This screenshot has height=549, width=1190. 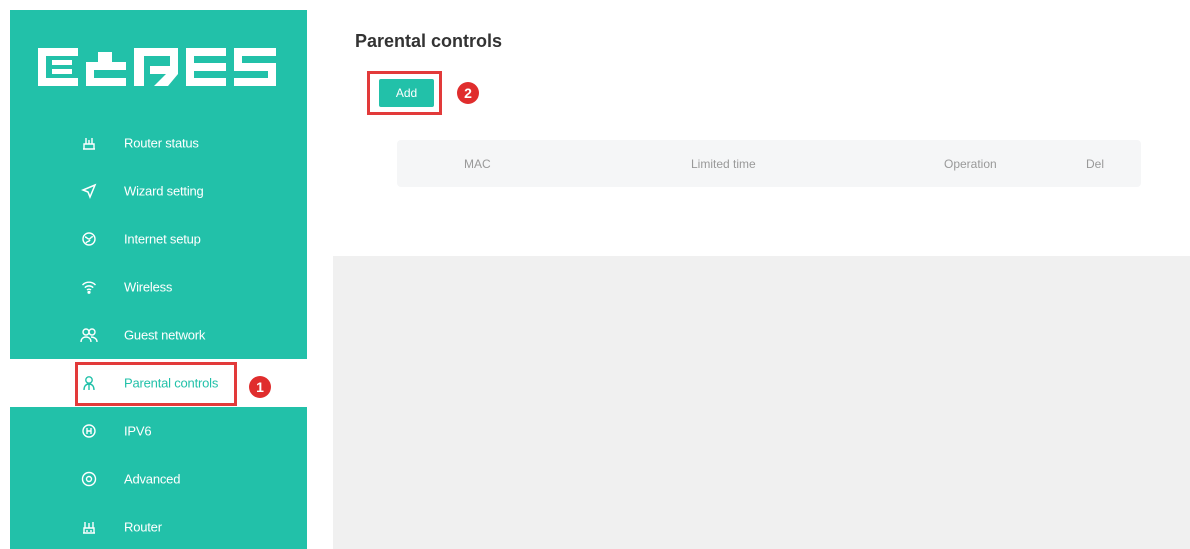 I want to click on send-arrow-icon, so click(x=89, y=191).